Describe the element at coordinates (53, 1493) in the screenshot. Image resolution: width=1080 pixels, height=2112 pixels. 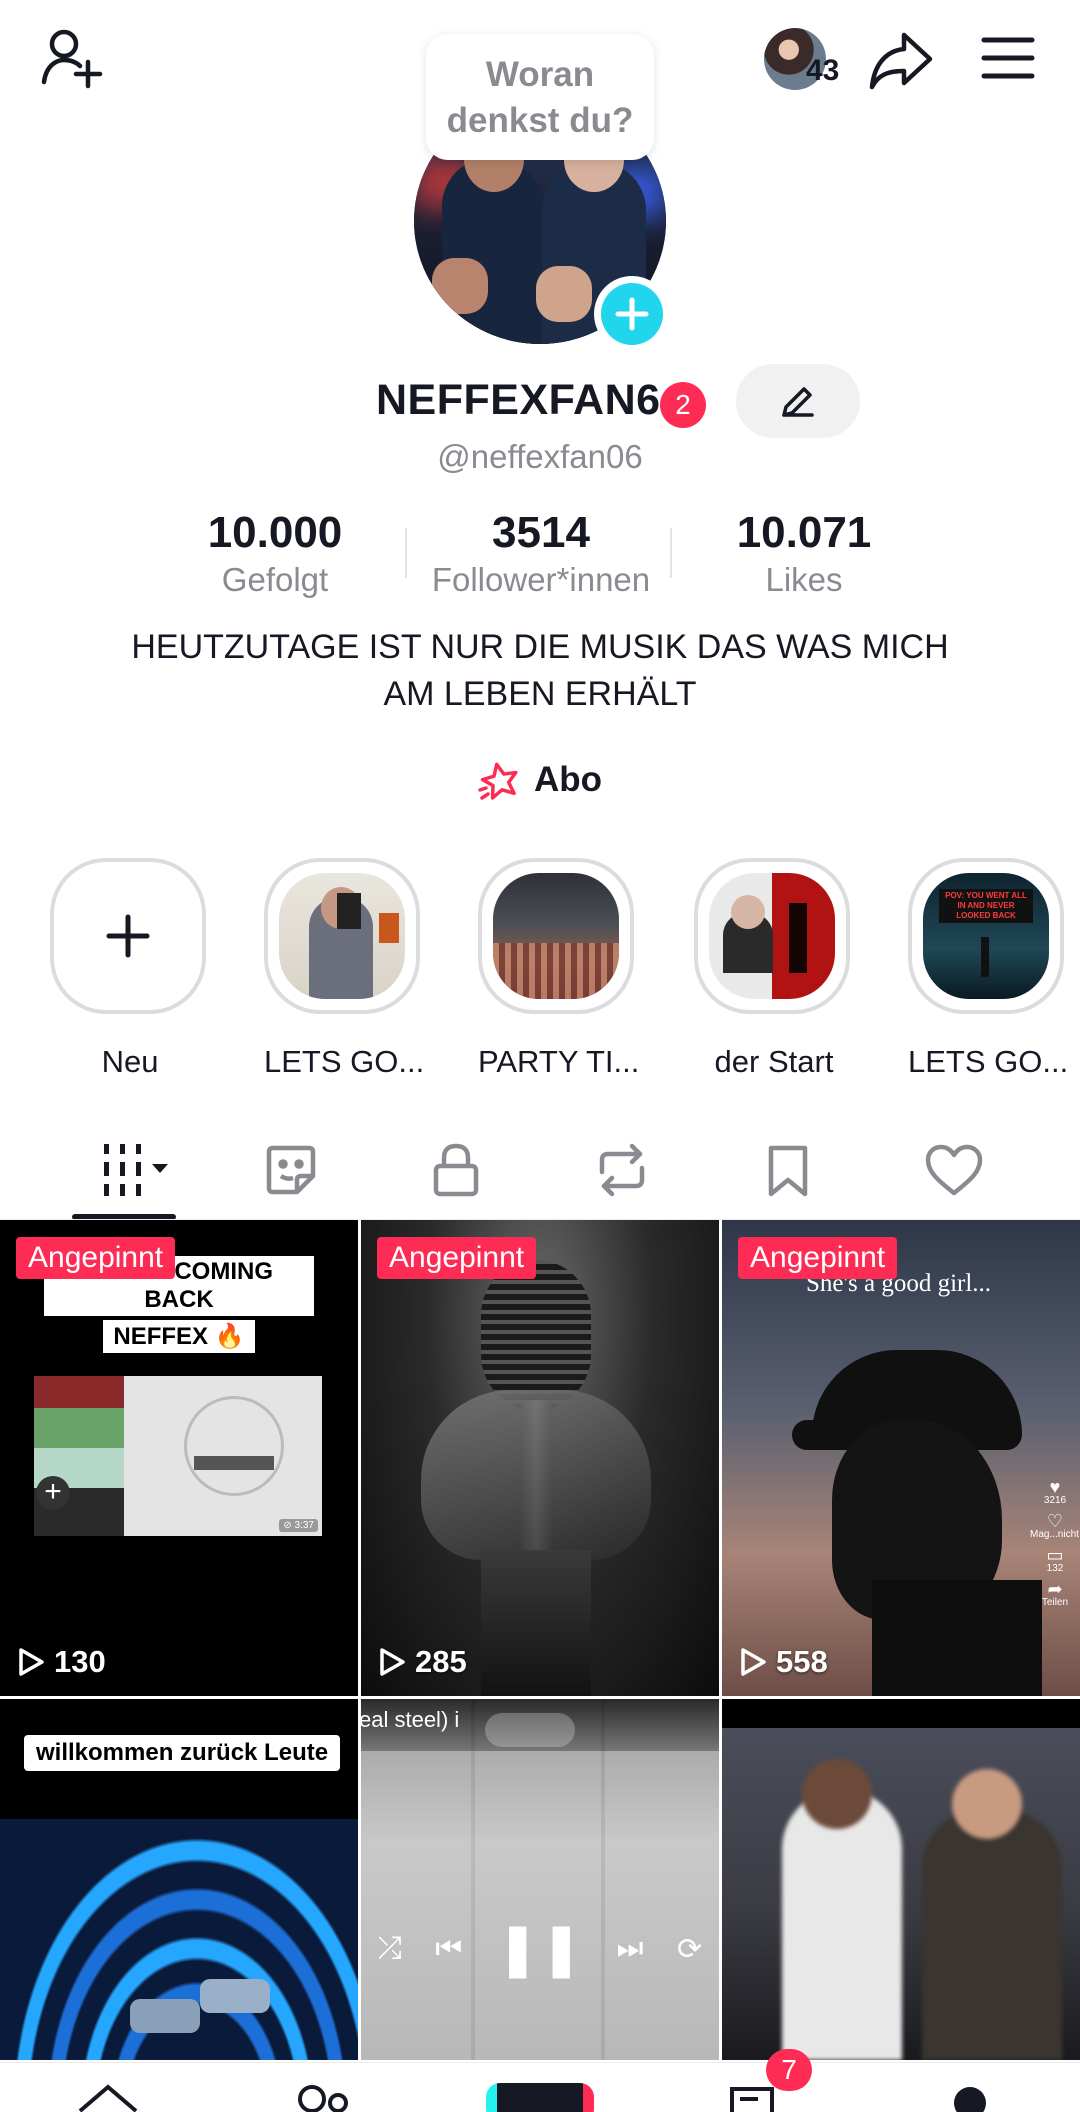
I see `plus-icon: +` at that location.